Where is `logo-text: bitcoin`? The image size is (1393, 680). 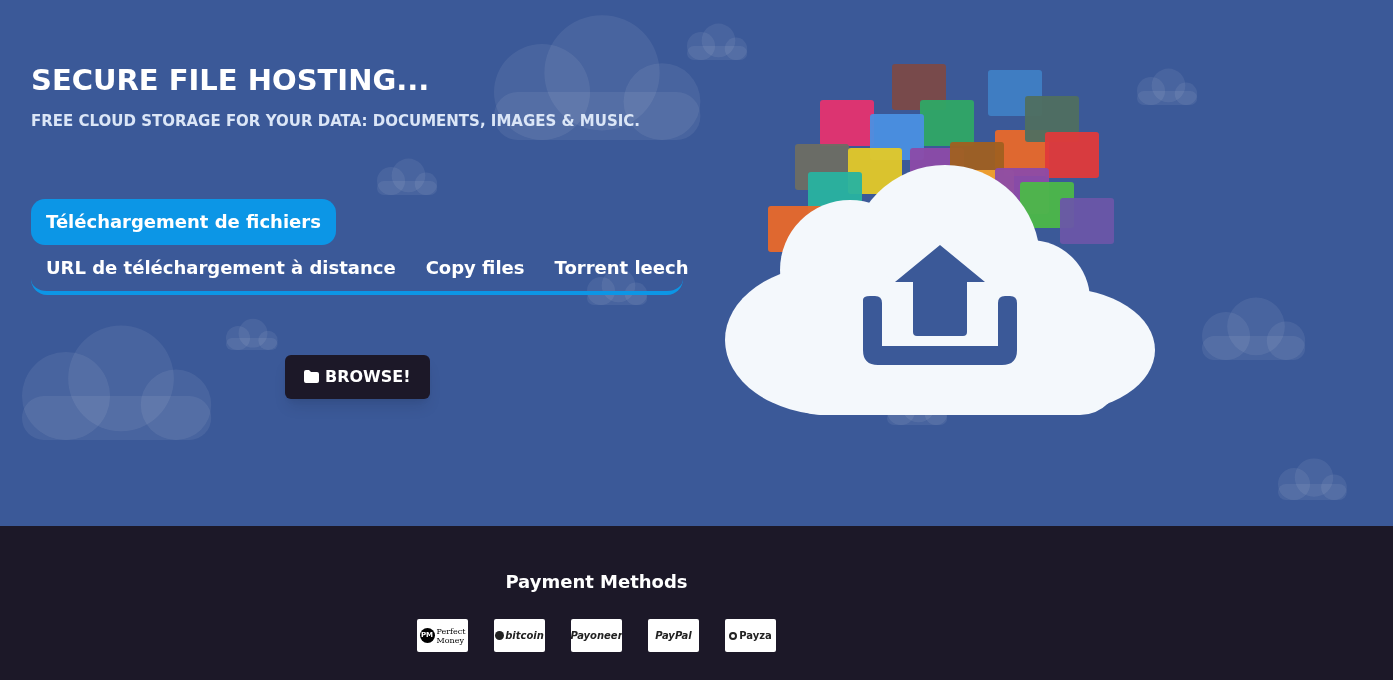 logo-text: bitcoin is located at coordinates (524, 636).